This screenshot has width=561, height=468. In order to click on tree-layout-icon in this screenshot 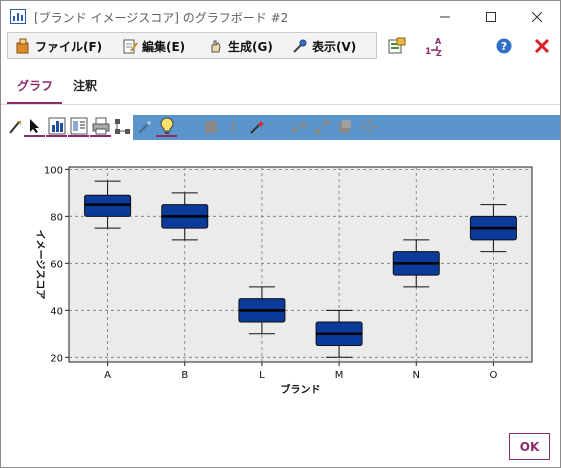, I will do `click(122, 126)`.